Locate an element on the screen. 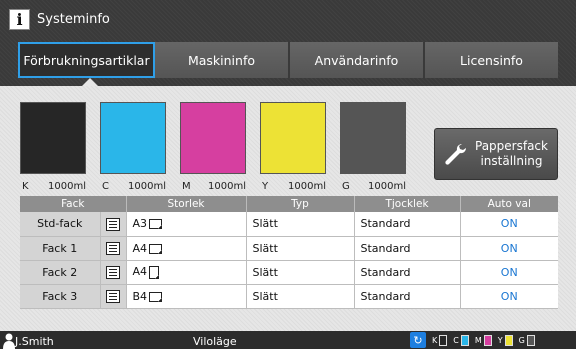 The height and width of the screenshot is (349, 576). ink-k: K 1000ml is located at coordinates (60, 147).